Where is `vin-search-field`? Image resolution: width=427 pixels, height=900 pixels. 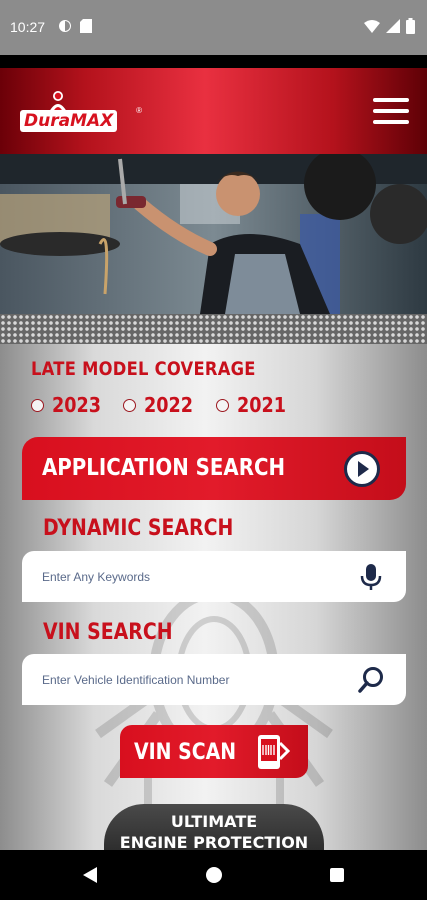
vin-search-field is located at coordinates (214, 679).